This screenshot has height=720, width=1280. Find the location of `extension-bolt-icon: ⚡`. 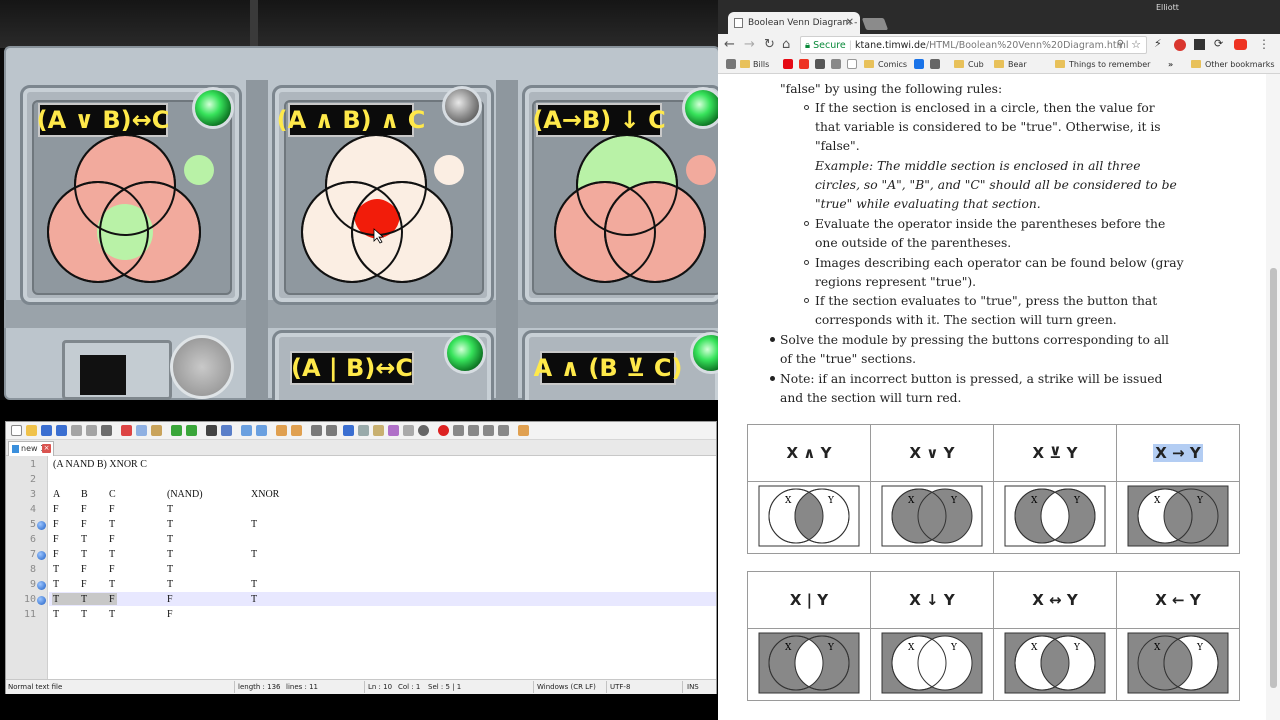

extension-bolt-icon: ⚡ is located at coordinates (1158, 43).